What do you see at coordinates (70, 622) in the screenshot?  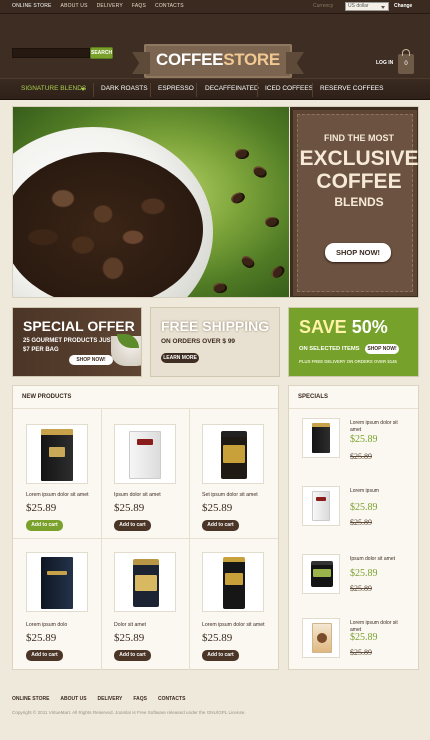 I see `product-card: Lorem ipsum dolo $25.89 Add to cart` at bounding box center [70, 622].